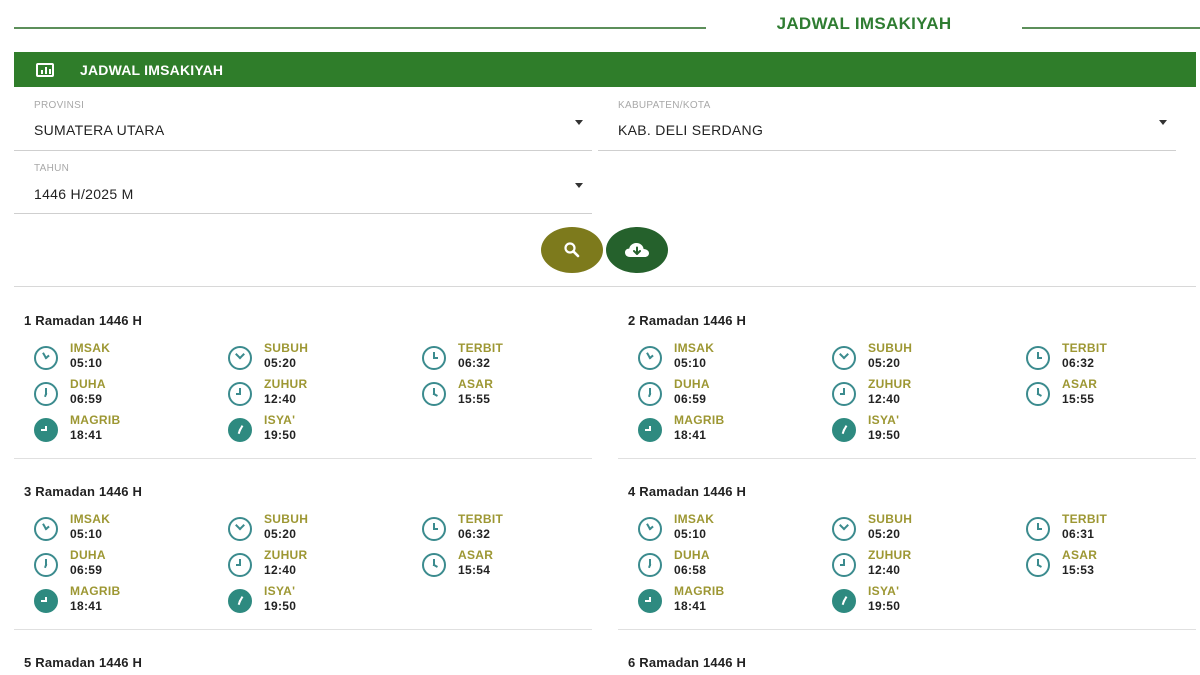 This screenshot has height=675, width=1200. I want to click on day-title: 3 Ramadan 1446 H, so click(83, 491).